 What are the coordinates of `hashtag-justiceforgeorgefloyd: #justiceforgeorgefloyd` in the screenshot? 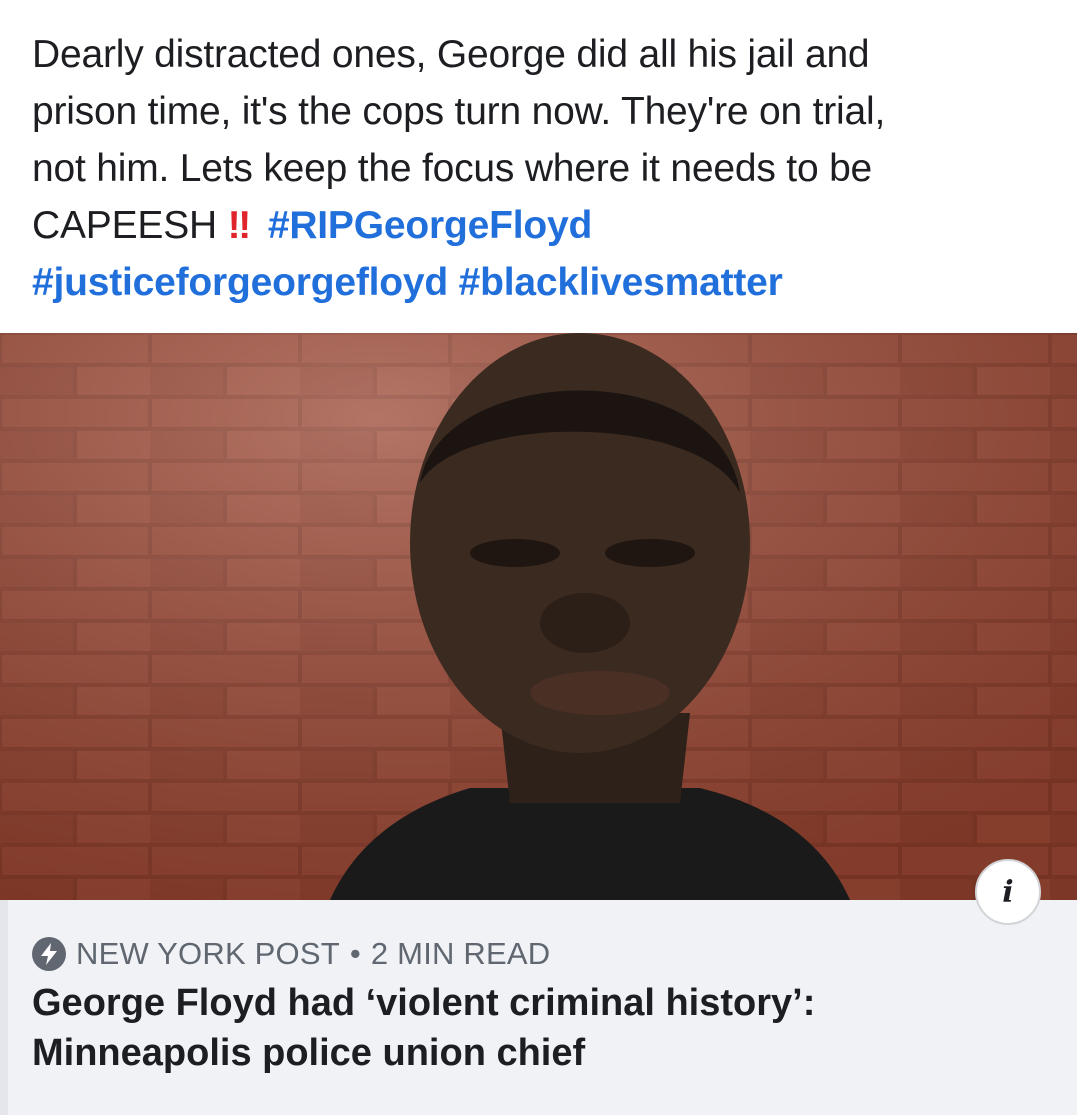 It's located at (240, 282).